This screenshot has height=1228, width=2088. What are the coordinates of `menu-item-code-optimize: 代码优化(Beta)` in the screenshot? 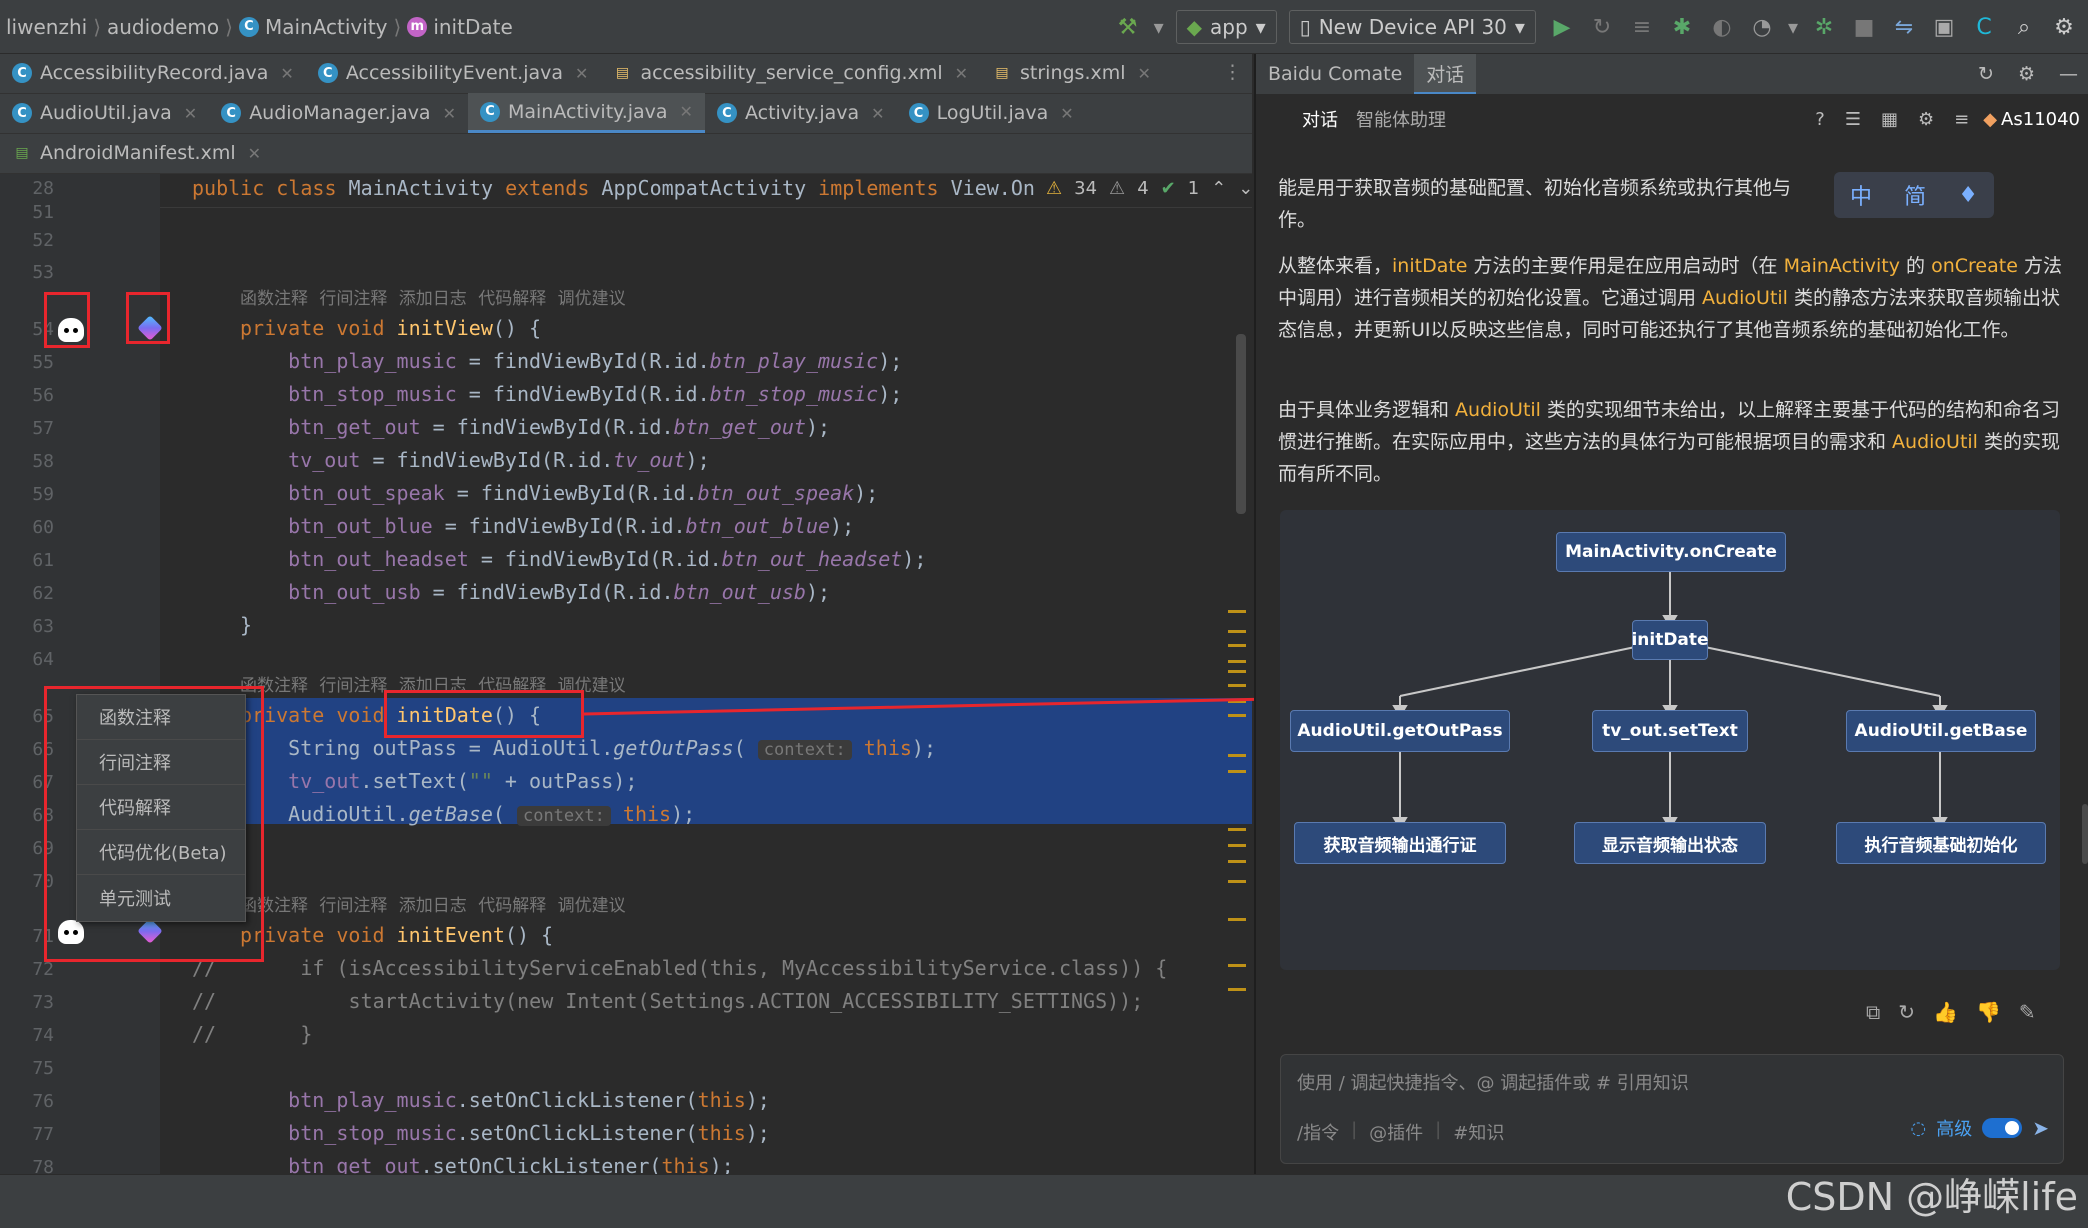 It's located at (161, 852).